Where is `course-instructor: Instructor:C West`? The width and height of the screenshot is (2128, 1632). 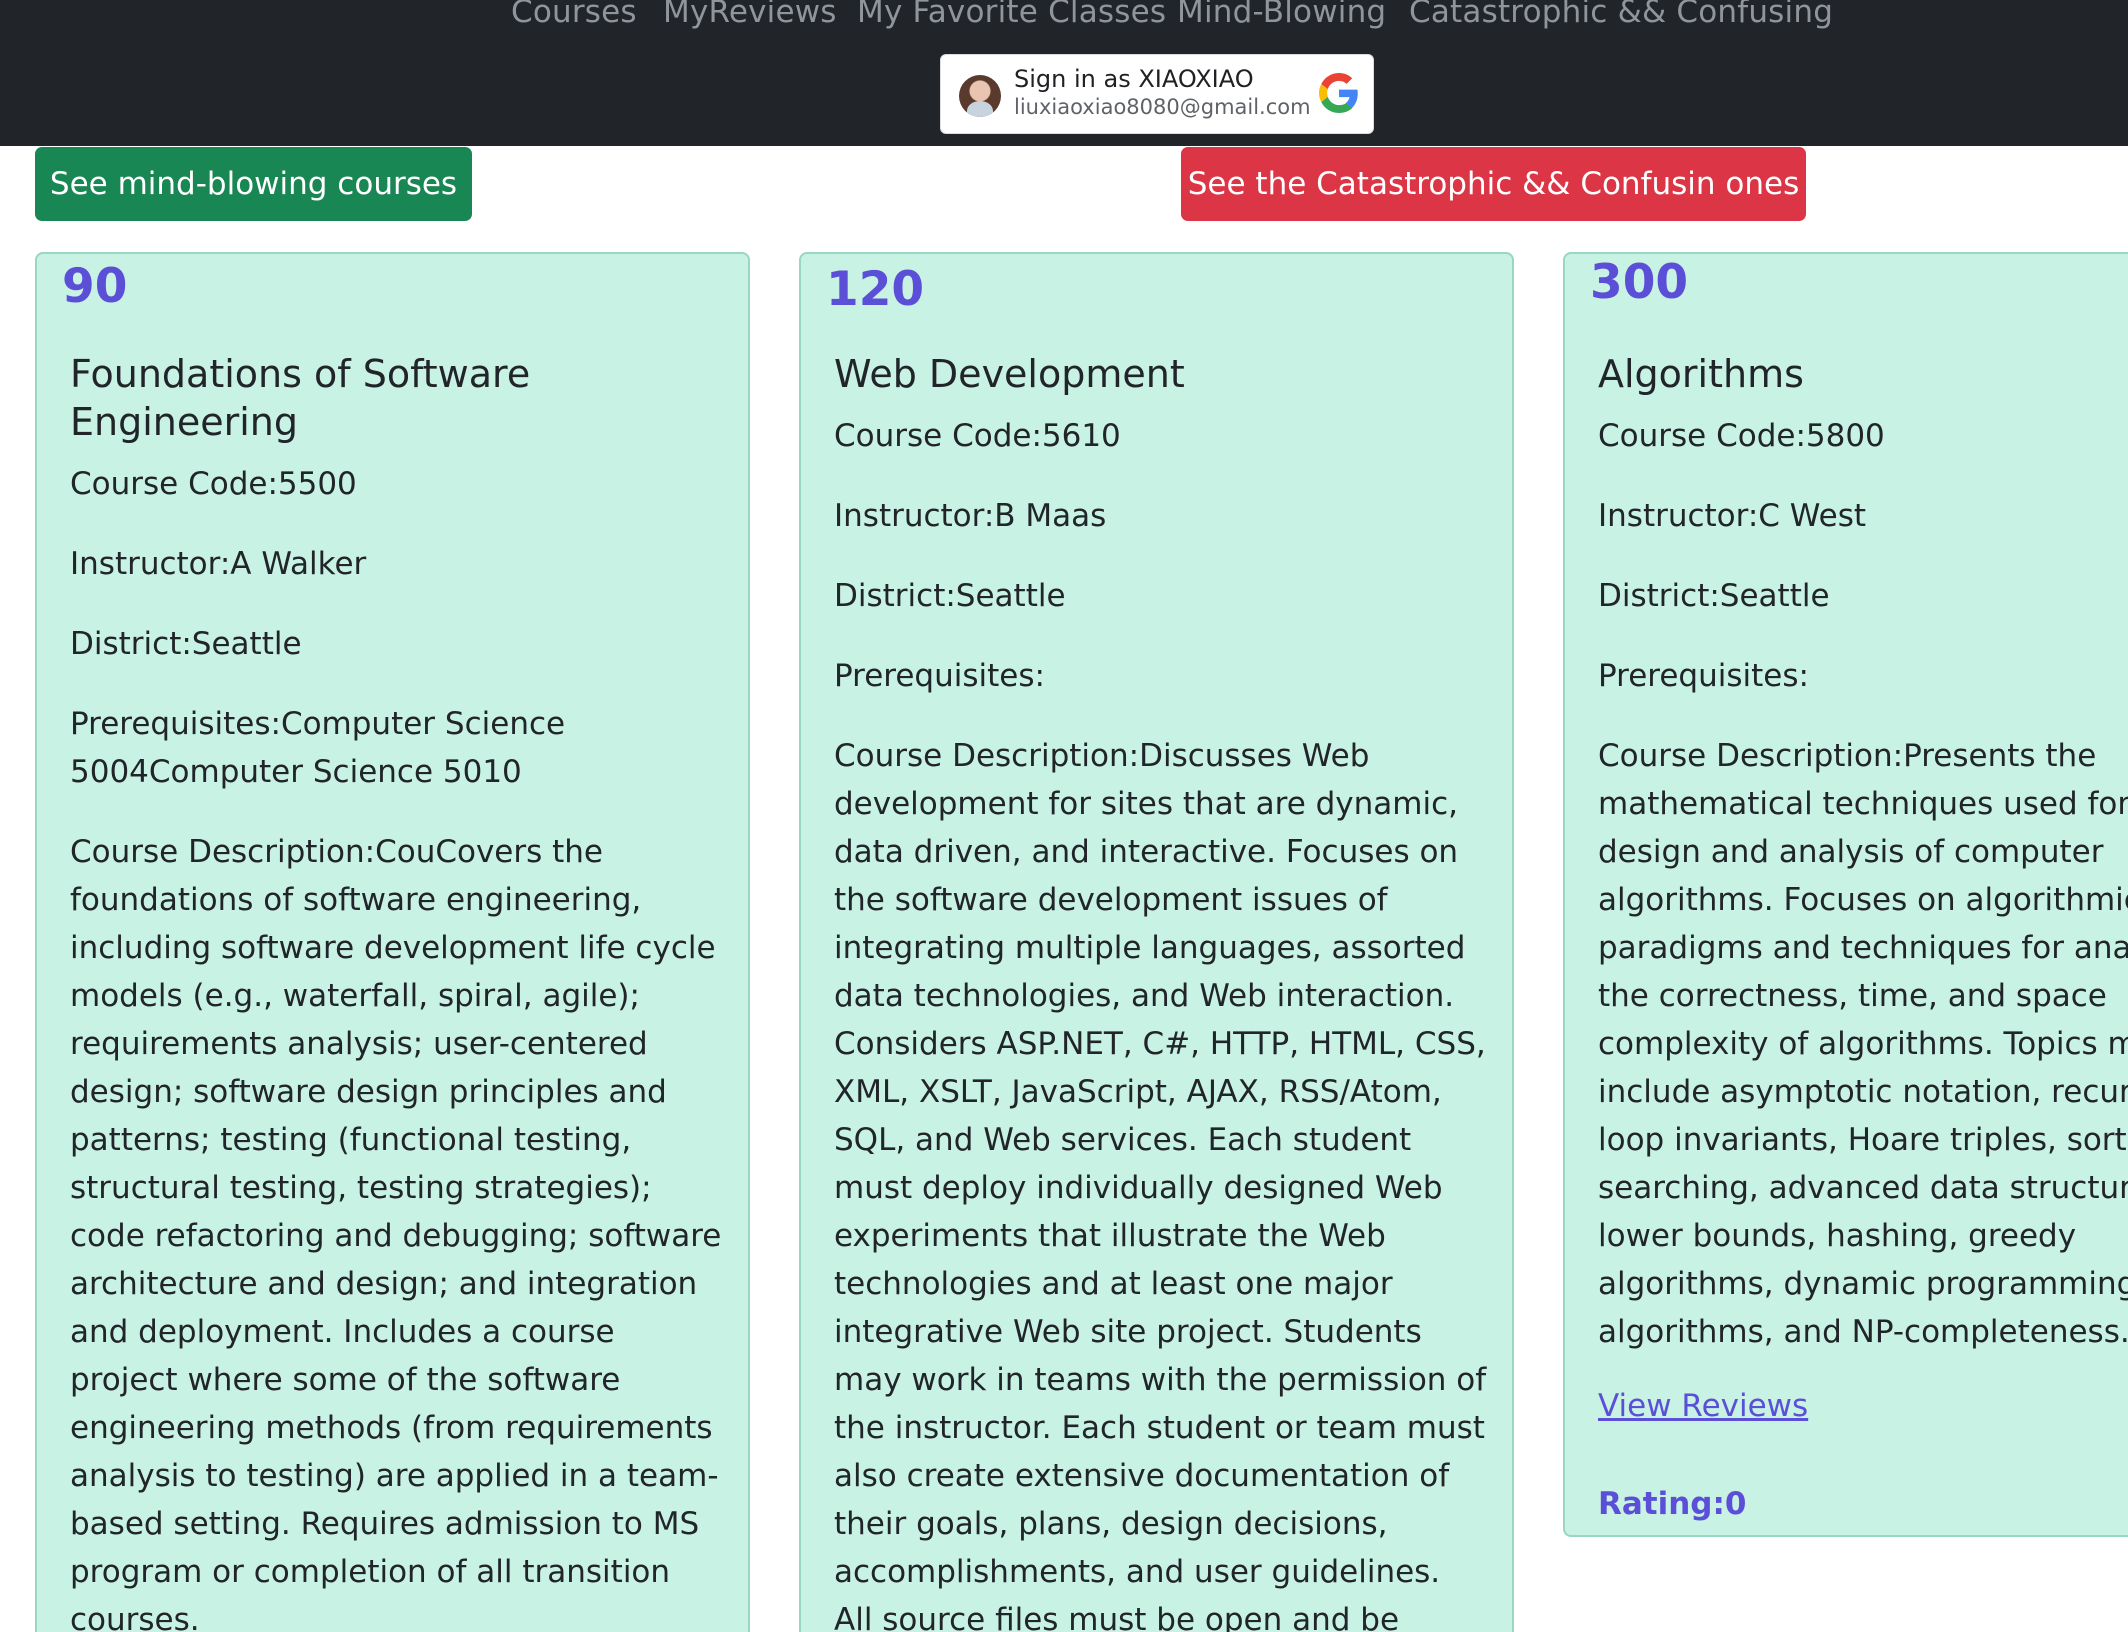 course-instructor: Instructor:C West is located at coordinates (1732, 516).